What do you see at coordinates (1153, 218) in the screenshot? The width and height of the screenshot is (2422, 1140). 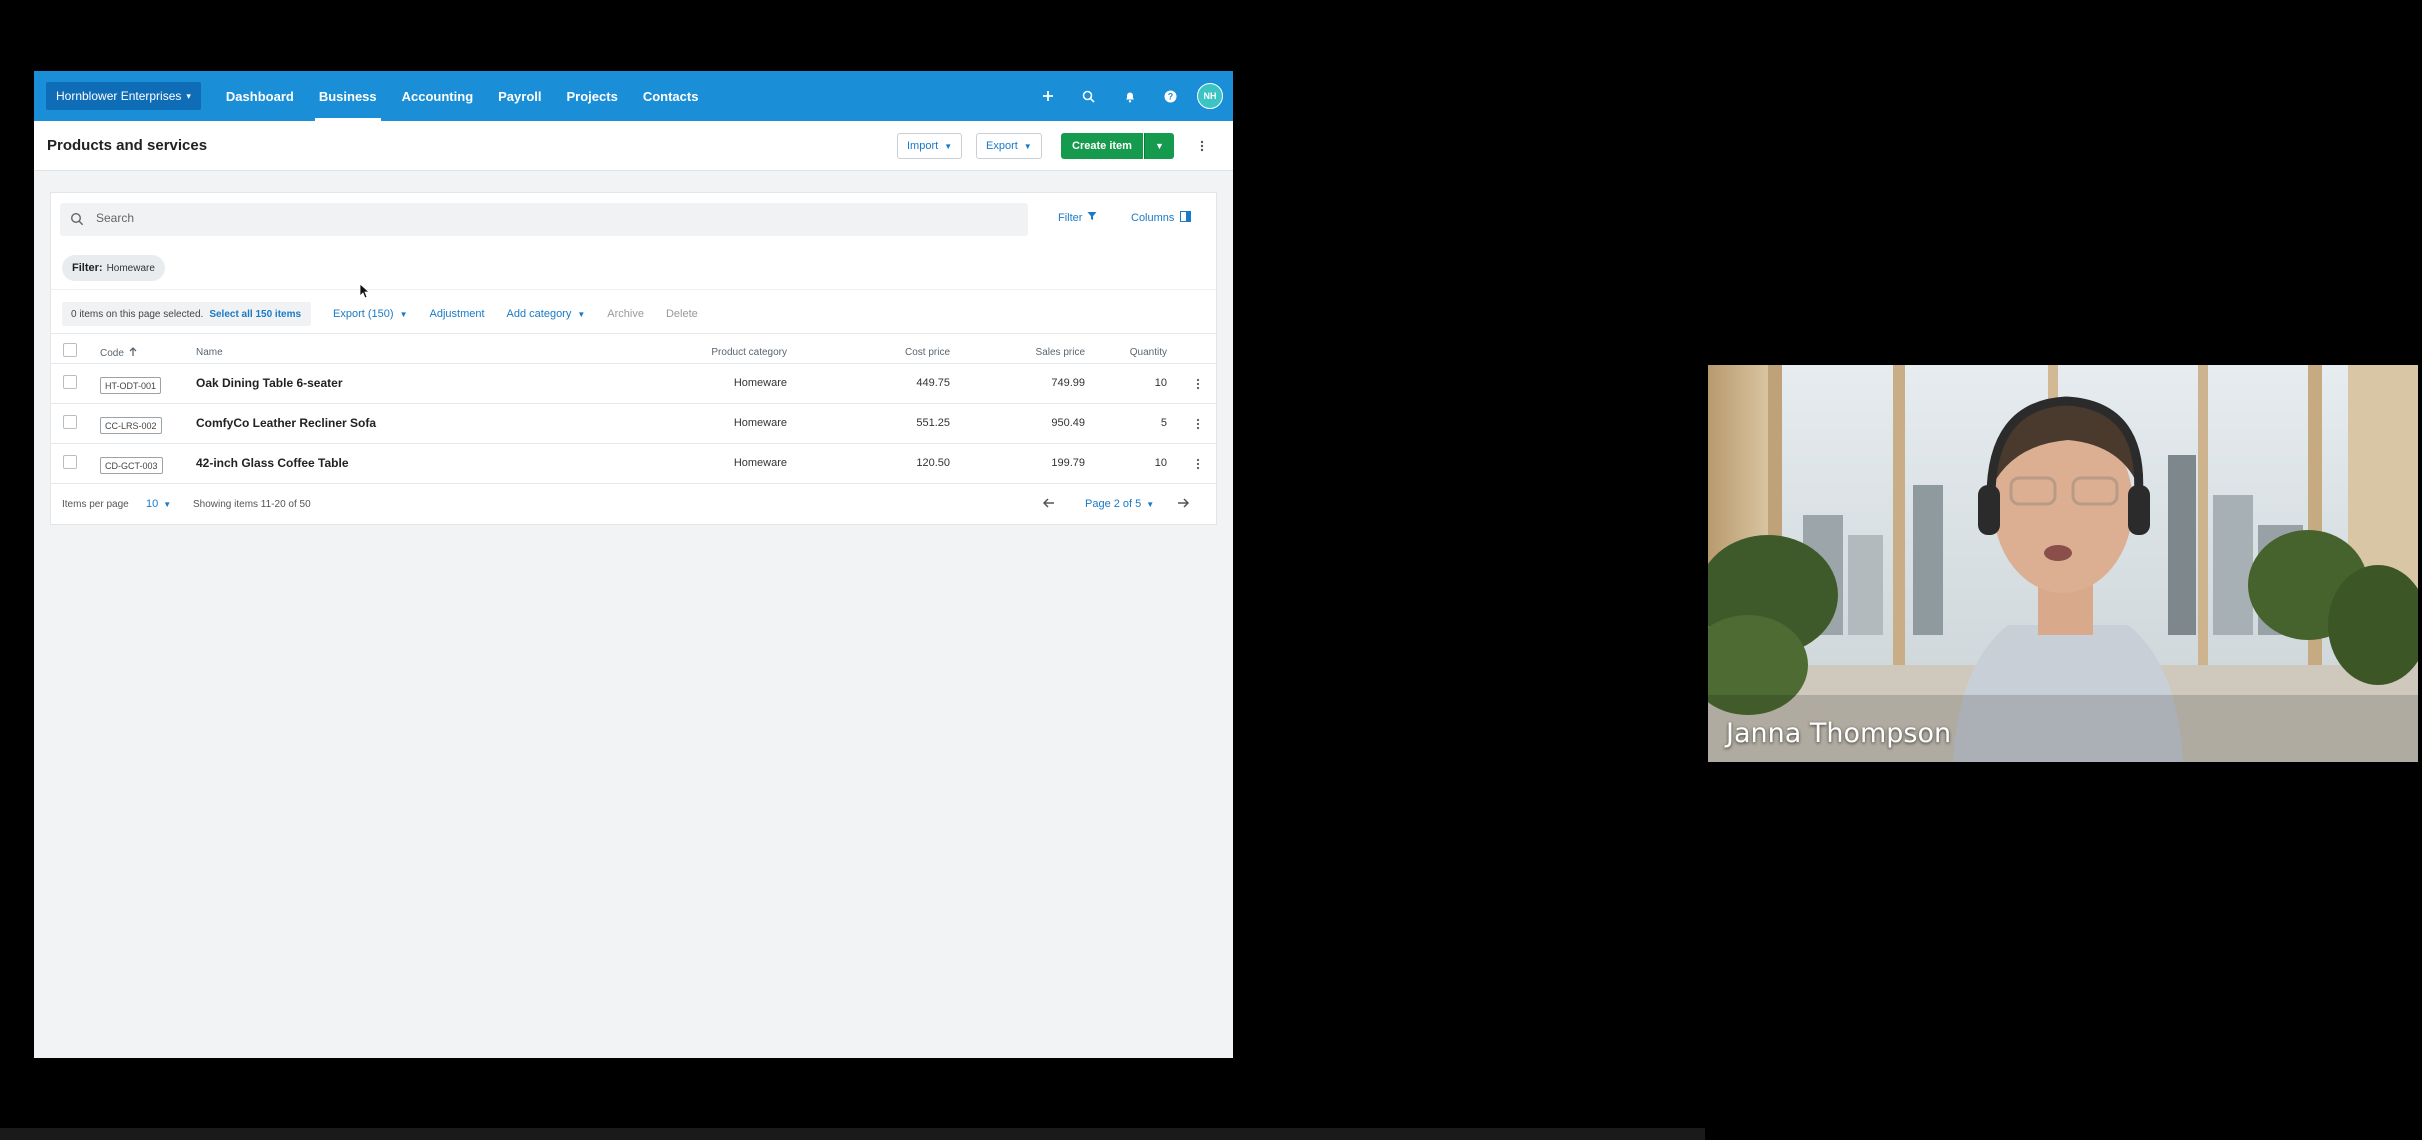 I see `columns-label: Columns` at bounding box center [1153, 218].